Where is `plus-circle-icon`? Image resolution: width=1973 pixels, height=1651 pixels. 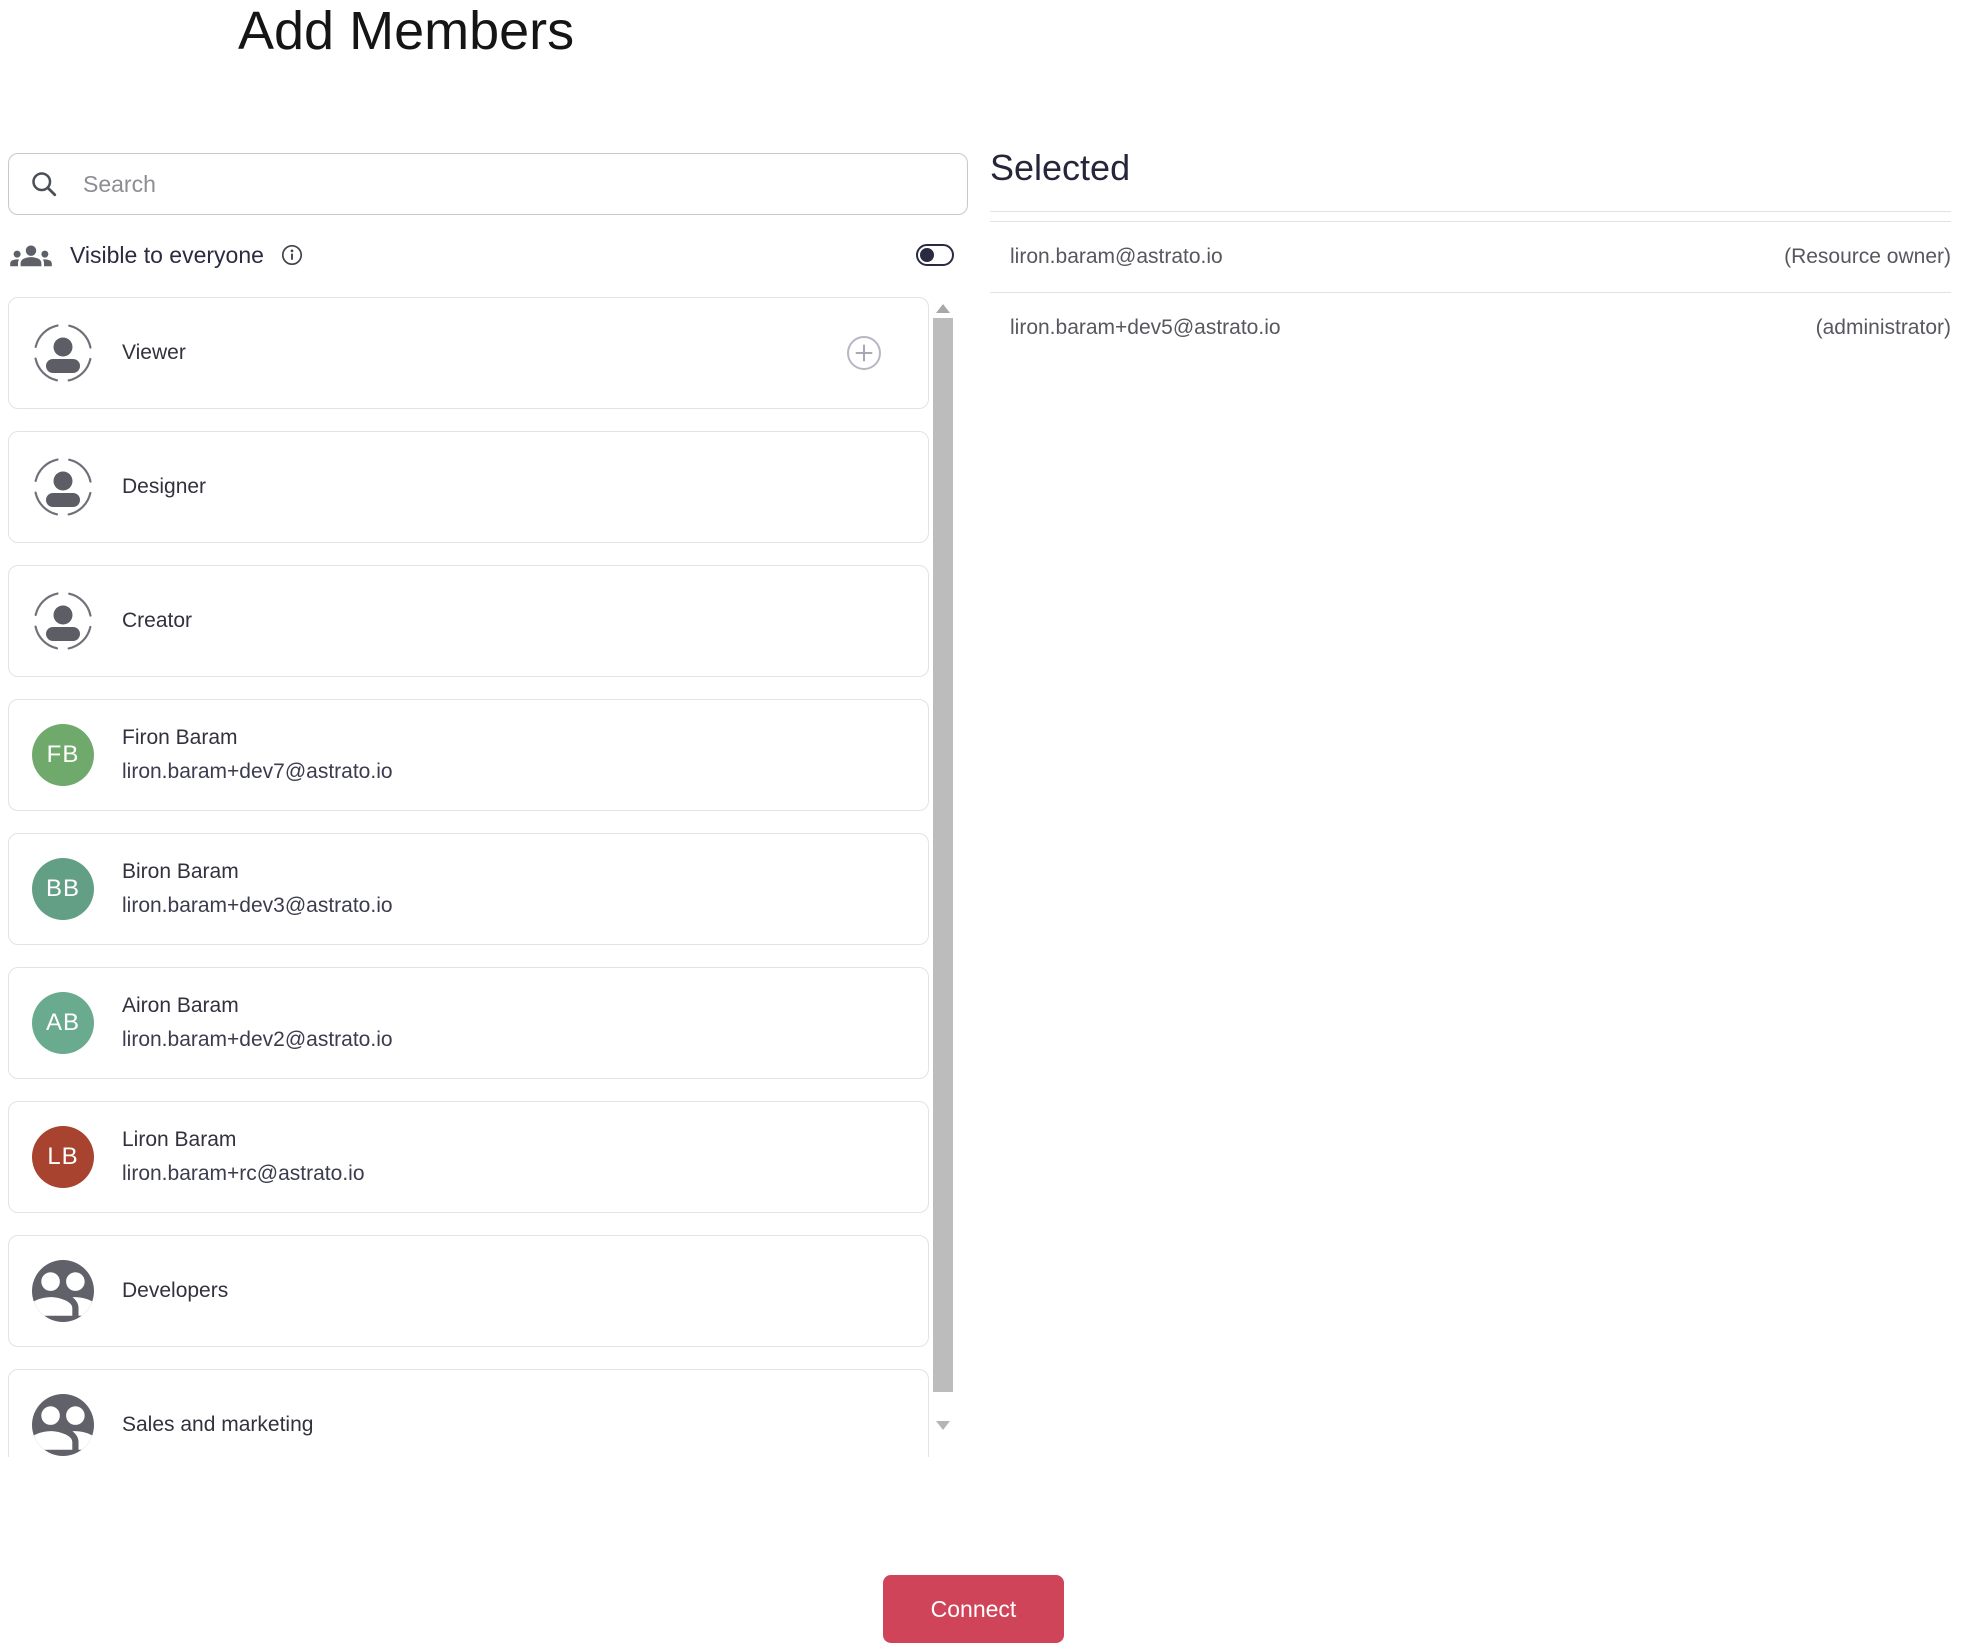
plus-circle-icon is located at coordinates (864, 353).